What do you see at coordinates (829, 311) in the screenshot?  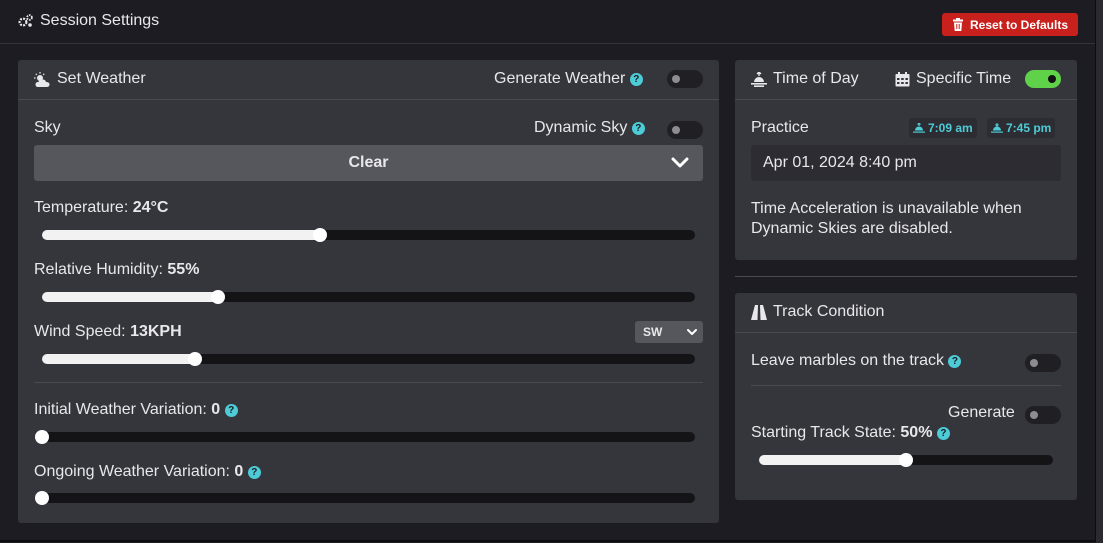 I see `track-condition-title-text: Track Condition` at bounding box center [829, 311].